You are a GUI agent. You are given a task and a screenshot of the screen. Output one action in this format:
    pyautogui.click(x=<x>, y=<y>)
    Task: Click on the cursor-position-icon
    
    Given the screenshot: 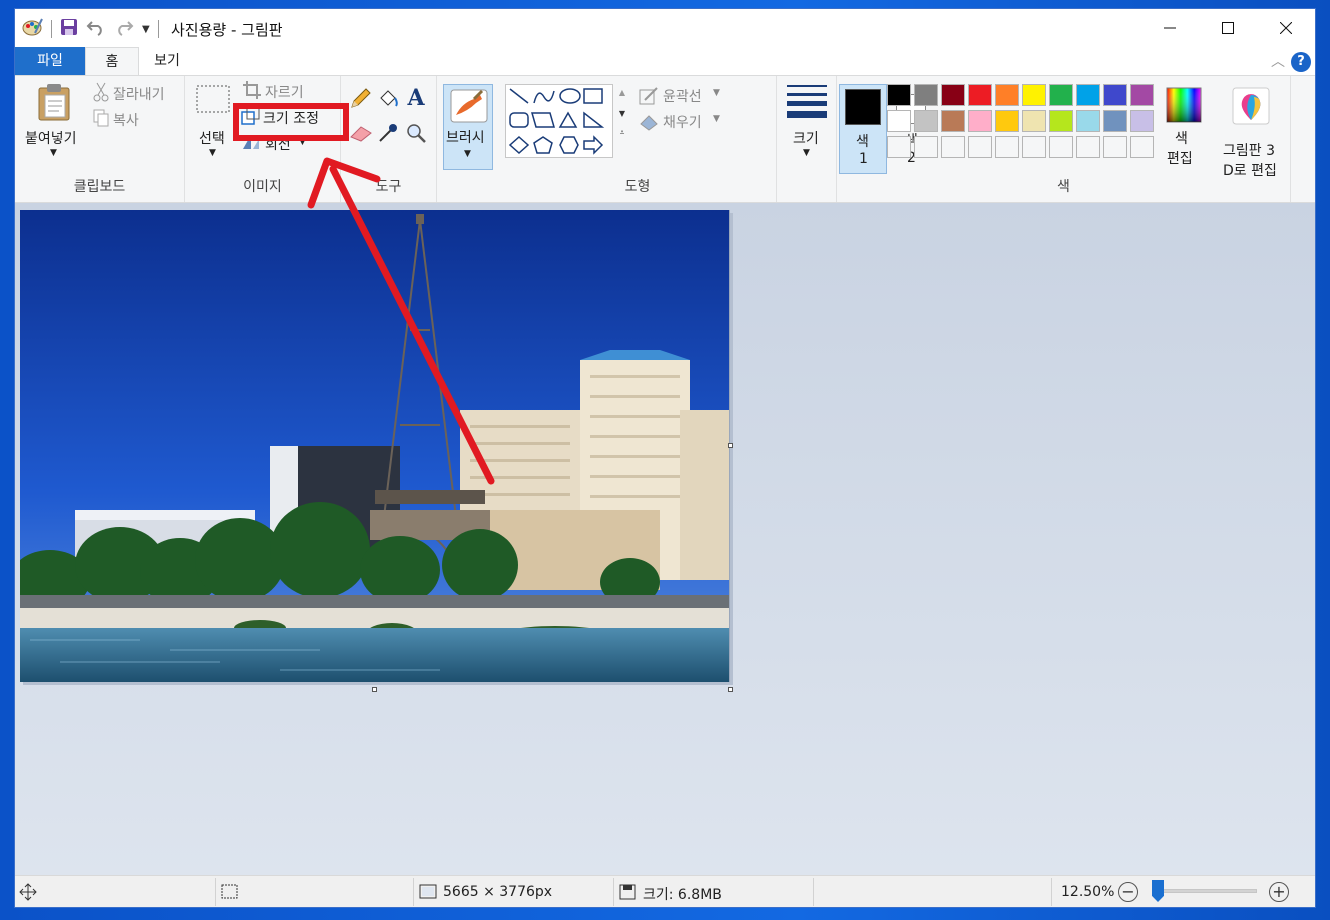 What is the action you would take?
    pyautogui.click(x=28, y=894)
    